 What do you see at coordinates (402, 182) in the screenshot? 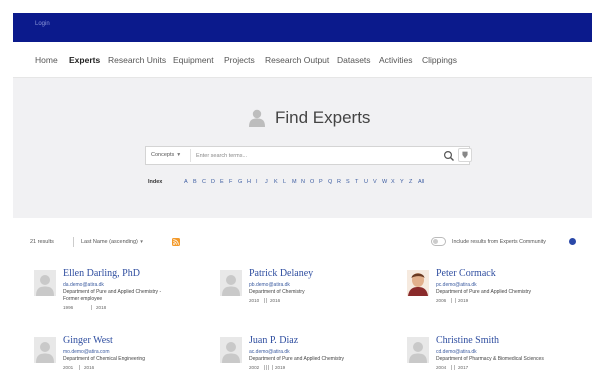
I see `index-letter: Y` at bounding box center [402, 182].